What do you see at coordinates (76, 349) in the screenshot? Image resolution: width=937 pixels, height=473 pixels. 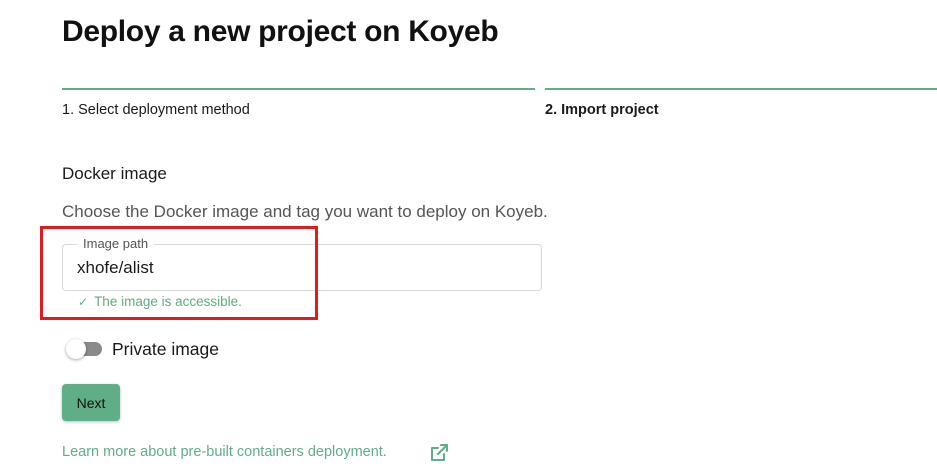 I see `toggle-knob` at bounding box center [76, 349].